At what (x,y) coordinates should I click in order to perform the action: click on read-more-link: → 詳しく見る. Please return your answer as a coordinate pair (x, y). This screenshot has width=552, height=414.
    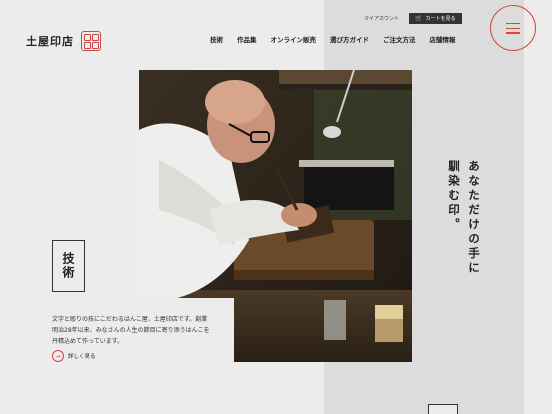
    Looking at the image, I should click on (74, 356).